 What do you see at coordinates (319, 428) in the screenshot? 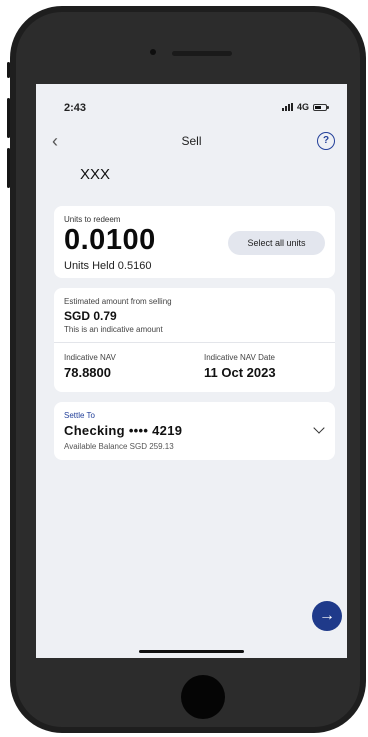
I see `chevron-down-icon` at bounding box center [319, 428].